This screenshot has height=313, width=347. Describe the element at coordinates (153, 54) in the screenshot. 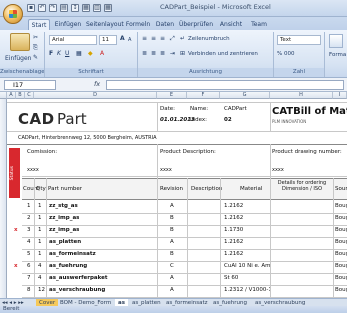

I see `align-center-icon: ≣` at that location.